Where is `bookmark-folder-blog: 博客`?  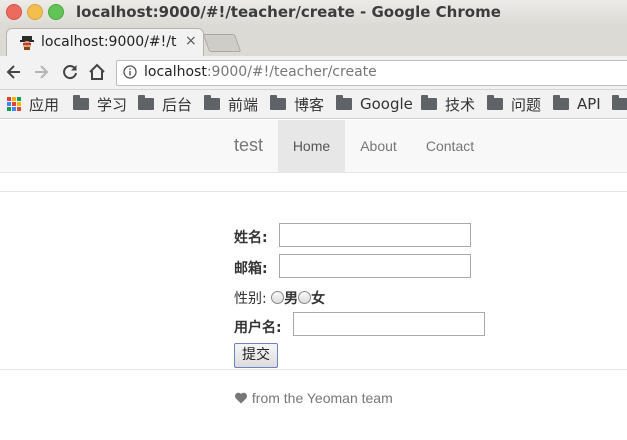
bookmark-folder-blog: 博客 is located at coordinates (297, 104).